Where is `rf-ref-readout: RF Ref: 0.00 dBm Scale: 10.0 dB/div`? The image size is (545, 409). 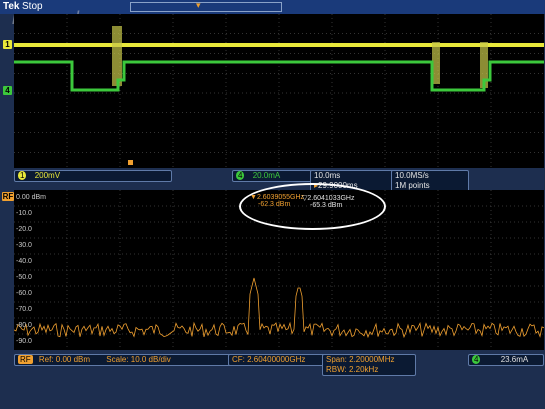
rf-ref-readout: RF Ref: 0.00 dBm Scale: 10.0 dB/div is located at coordinates (123, 360).